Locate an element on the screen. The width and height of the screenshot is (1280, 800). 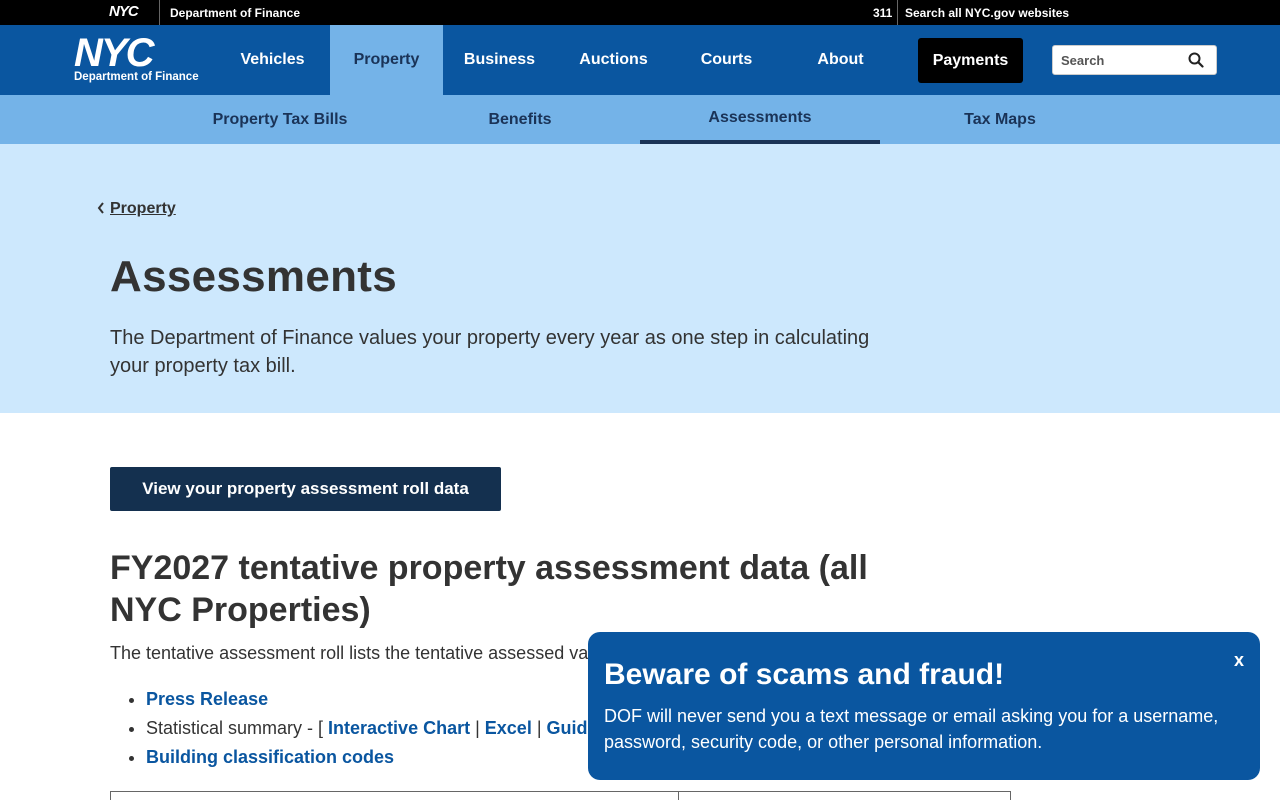
nav-item-business: Business is located at coordinates (499, 60).